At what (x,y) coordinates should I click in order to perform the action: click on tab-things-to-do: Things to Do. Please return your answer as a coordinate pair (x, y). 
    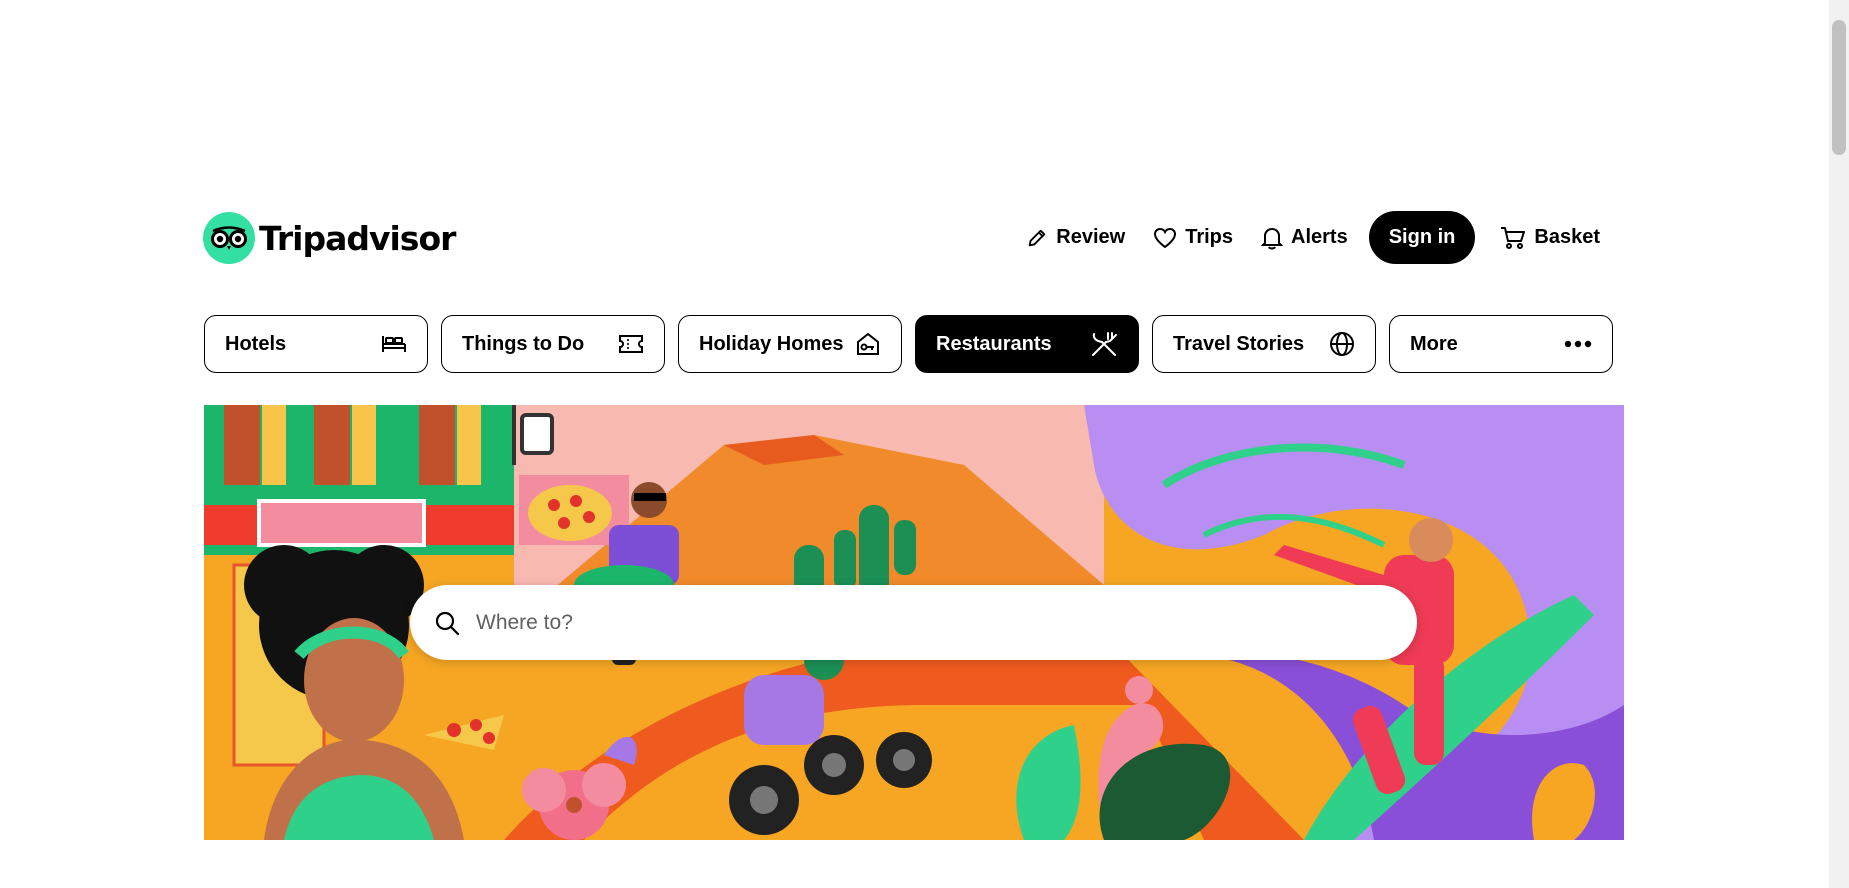
    Looking at the image, I should click on (553, 344).